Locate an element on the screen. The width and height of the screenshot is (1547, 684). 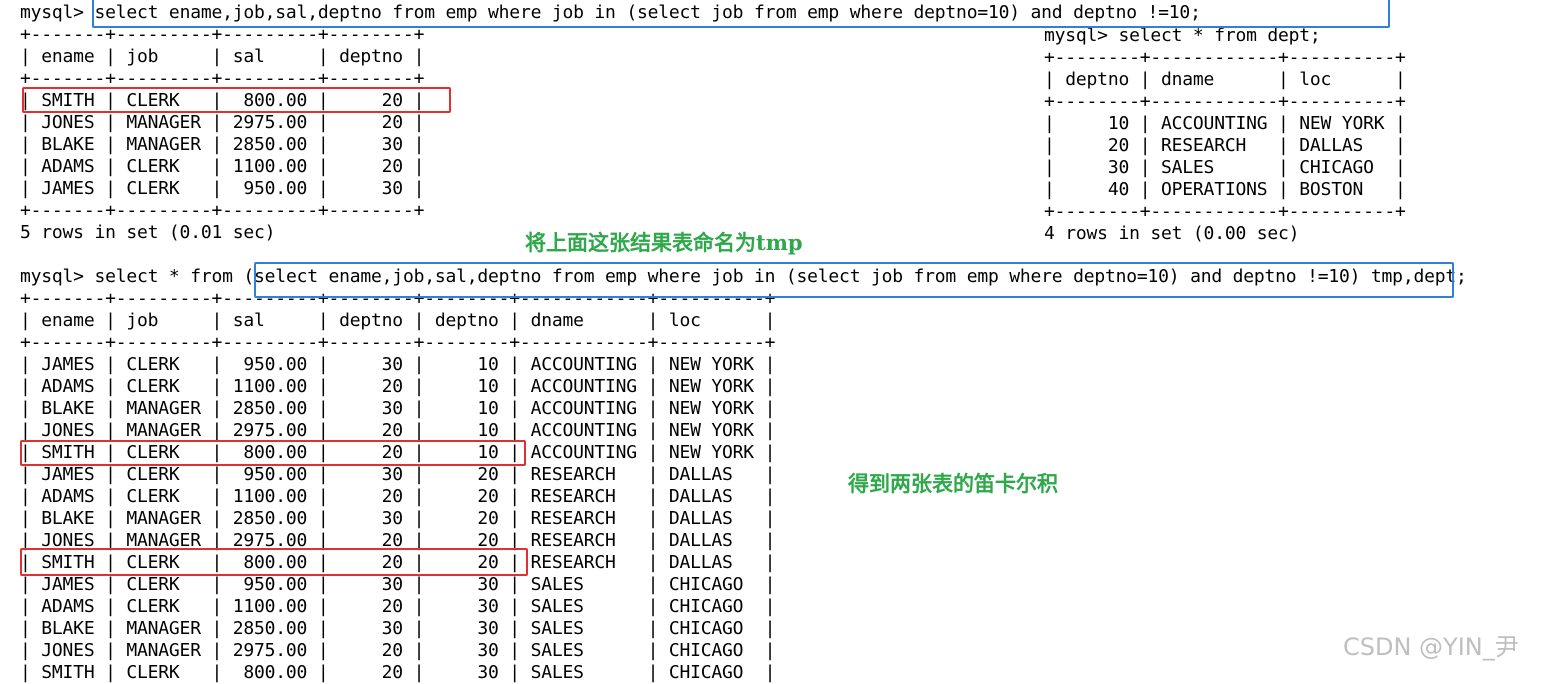
annotation-cartesian-product: 得到两张表的笛卡尔积 is located at coordinates (953, 483).